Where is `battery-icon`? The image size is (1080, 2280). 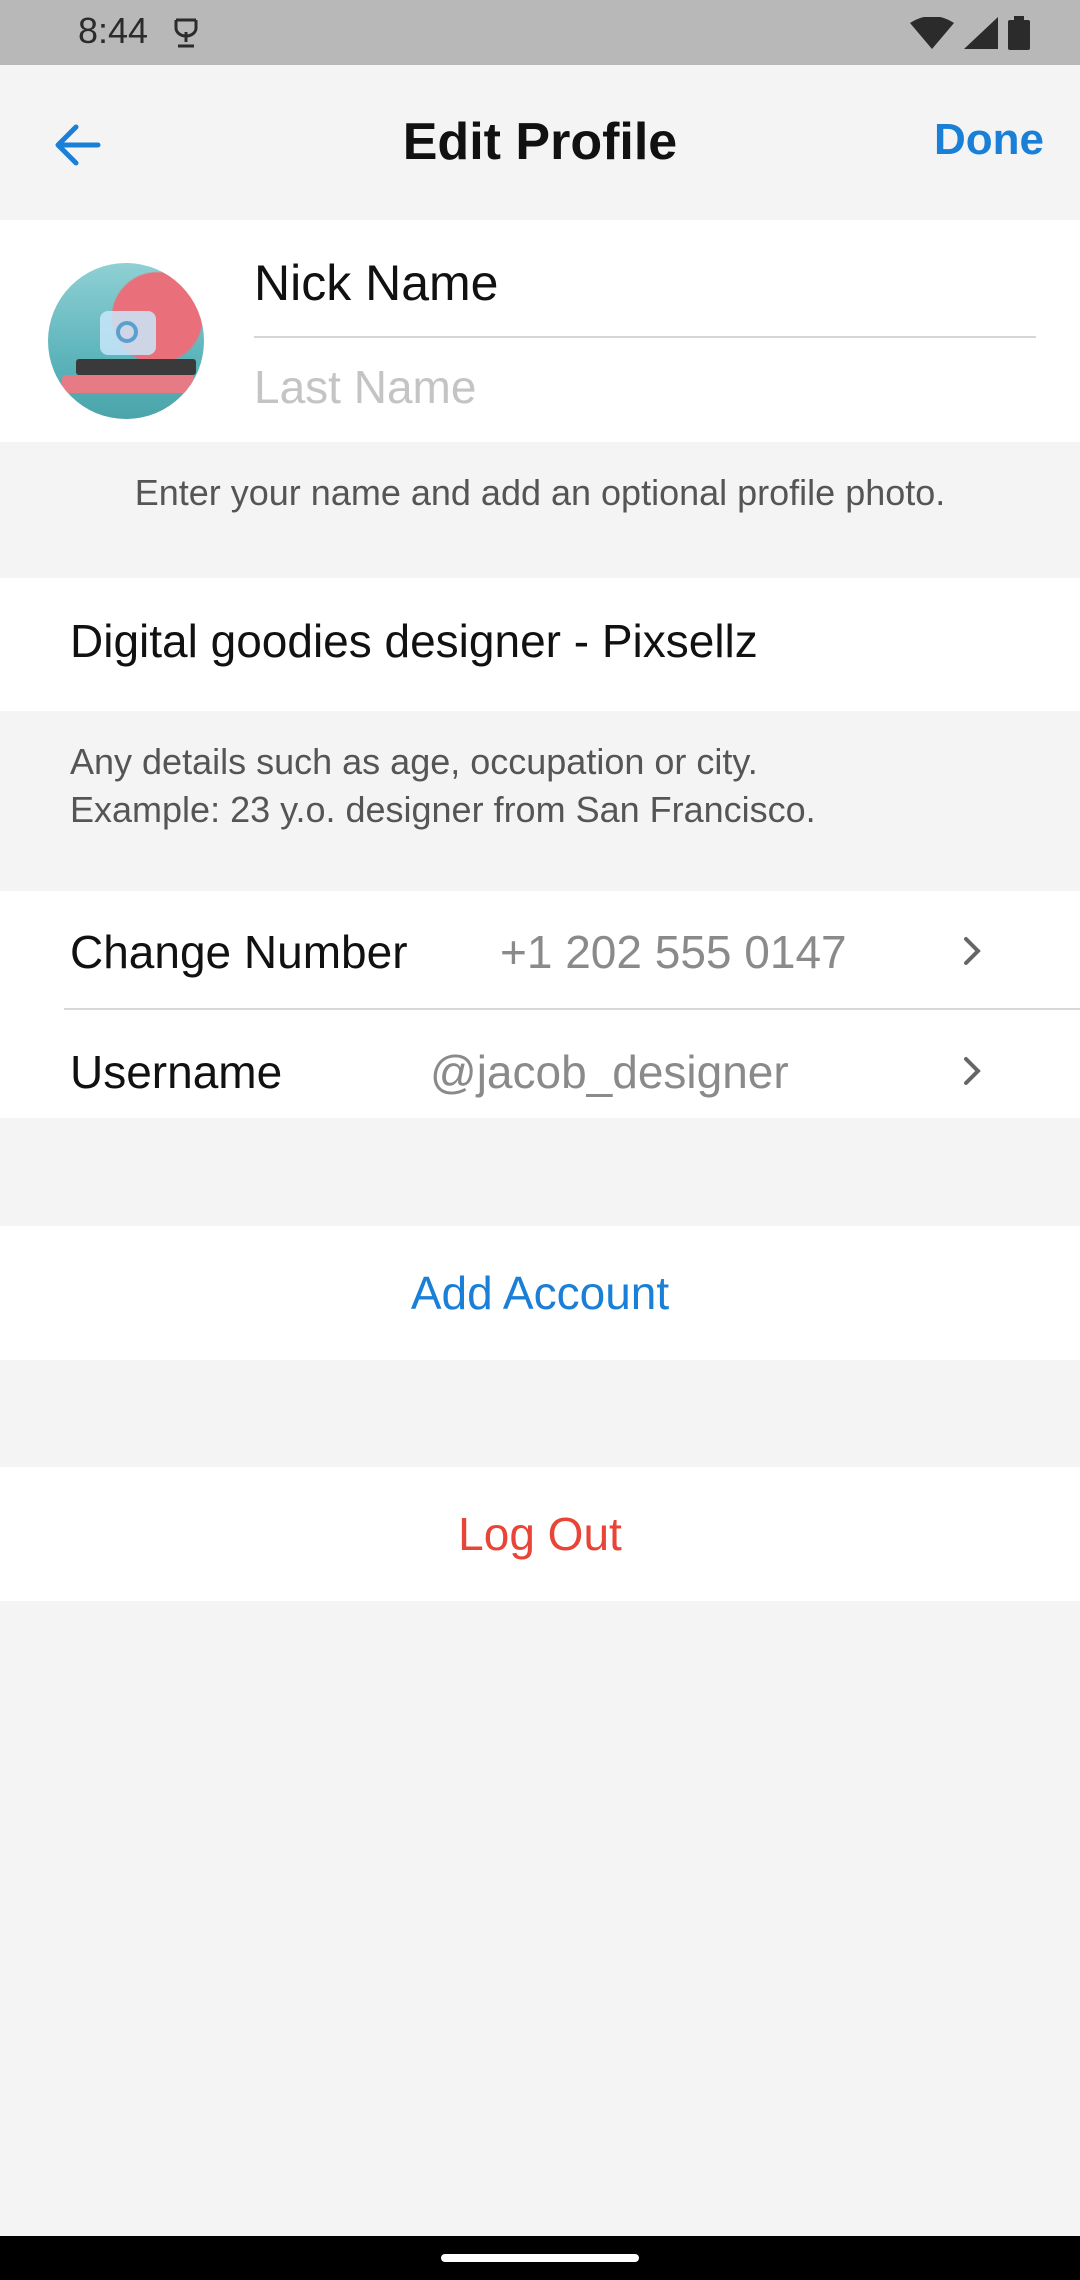 battery-icon is located at coordinates (1019, 35).